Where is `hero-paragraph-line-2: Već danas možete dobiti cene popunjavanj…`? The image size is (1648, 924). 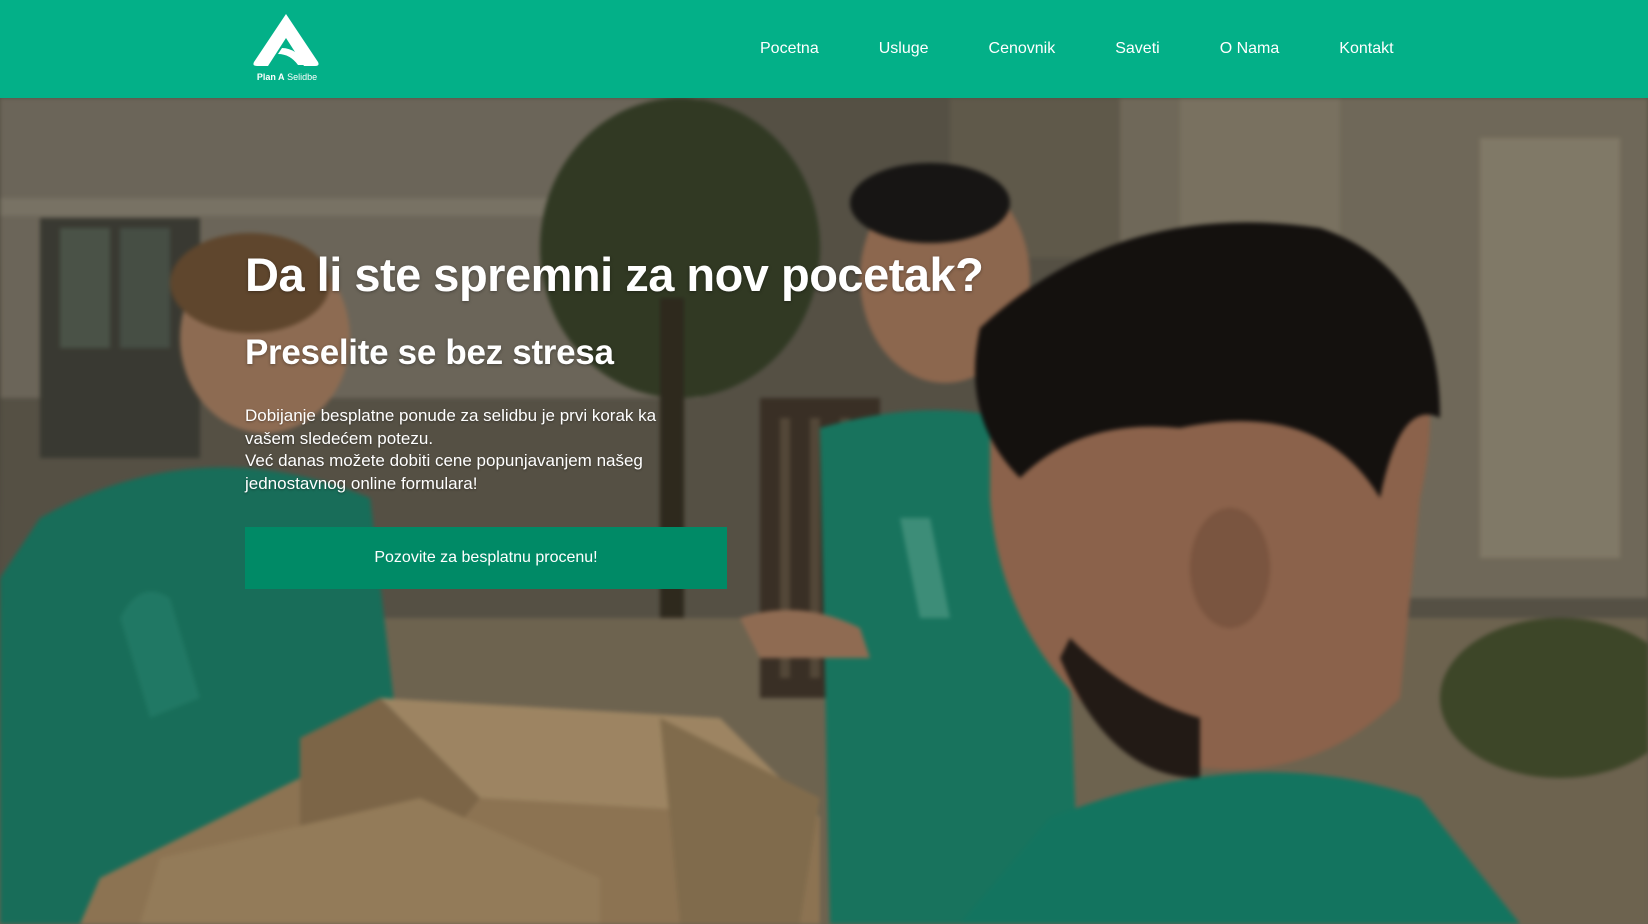 hero-paragraph-line-2: Već danas možete dobiti cene popunjavanj… is located at coordinates (444, 472).